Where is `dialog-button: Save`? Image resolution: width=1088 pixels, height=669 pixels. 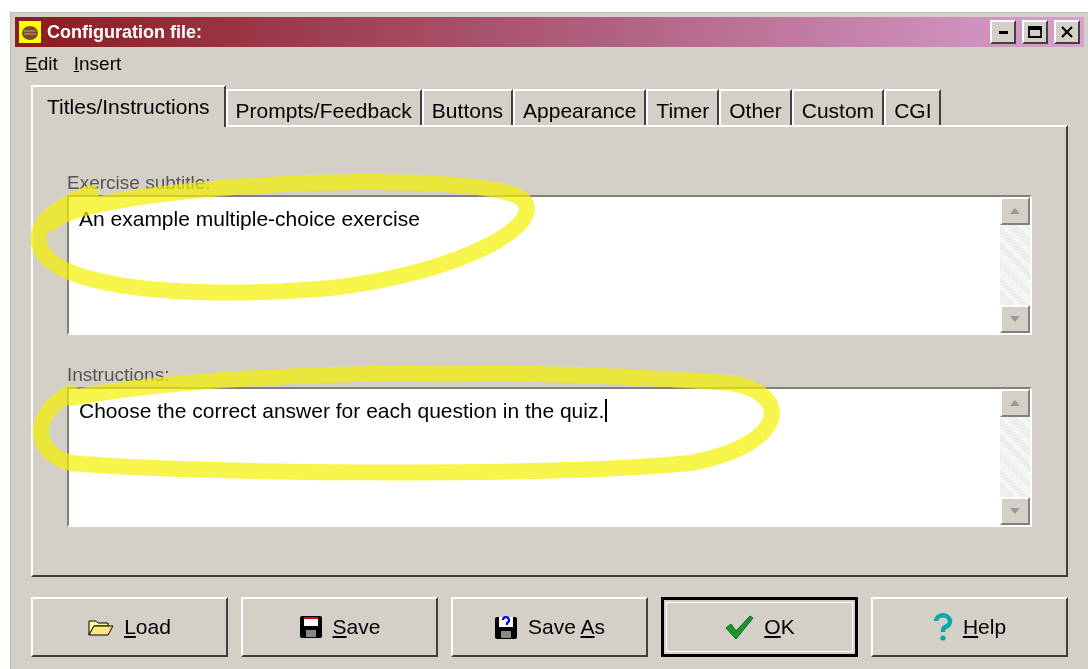
dialog-button: Save is located at coordinates (339, 627).